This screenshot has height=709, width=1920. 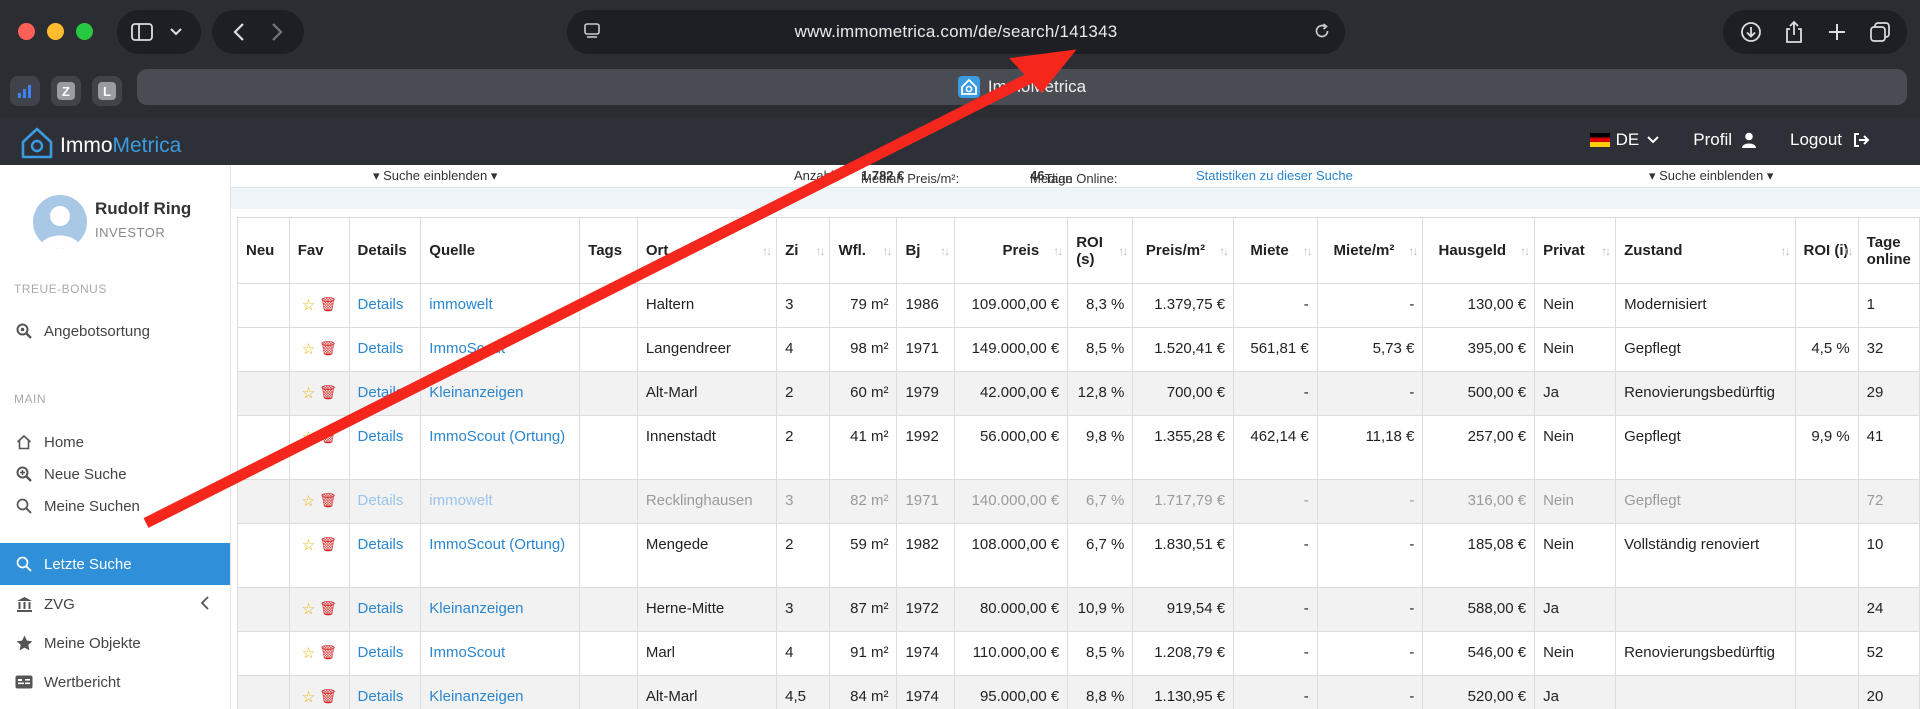 What do you see at coordinates (1751, 32) in the screenshot?
I see `download-icon` at bounding box center [1751, 32].